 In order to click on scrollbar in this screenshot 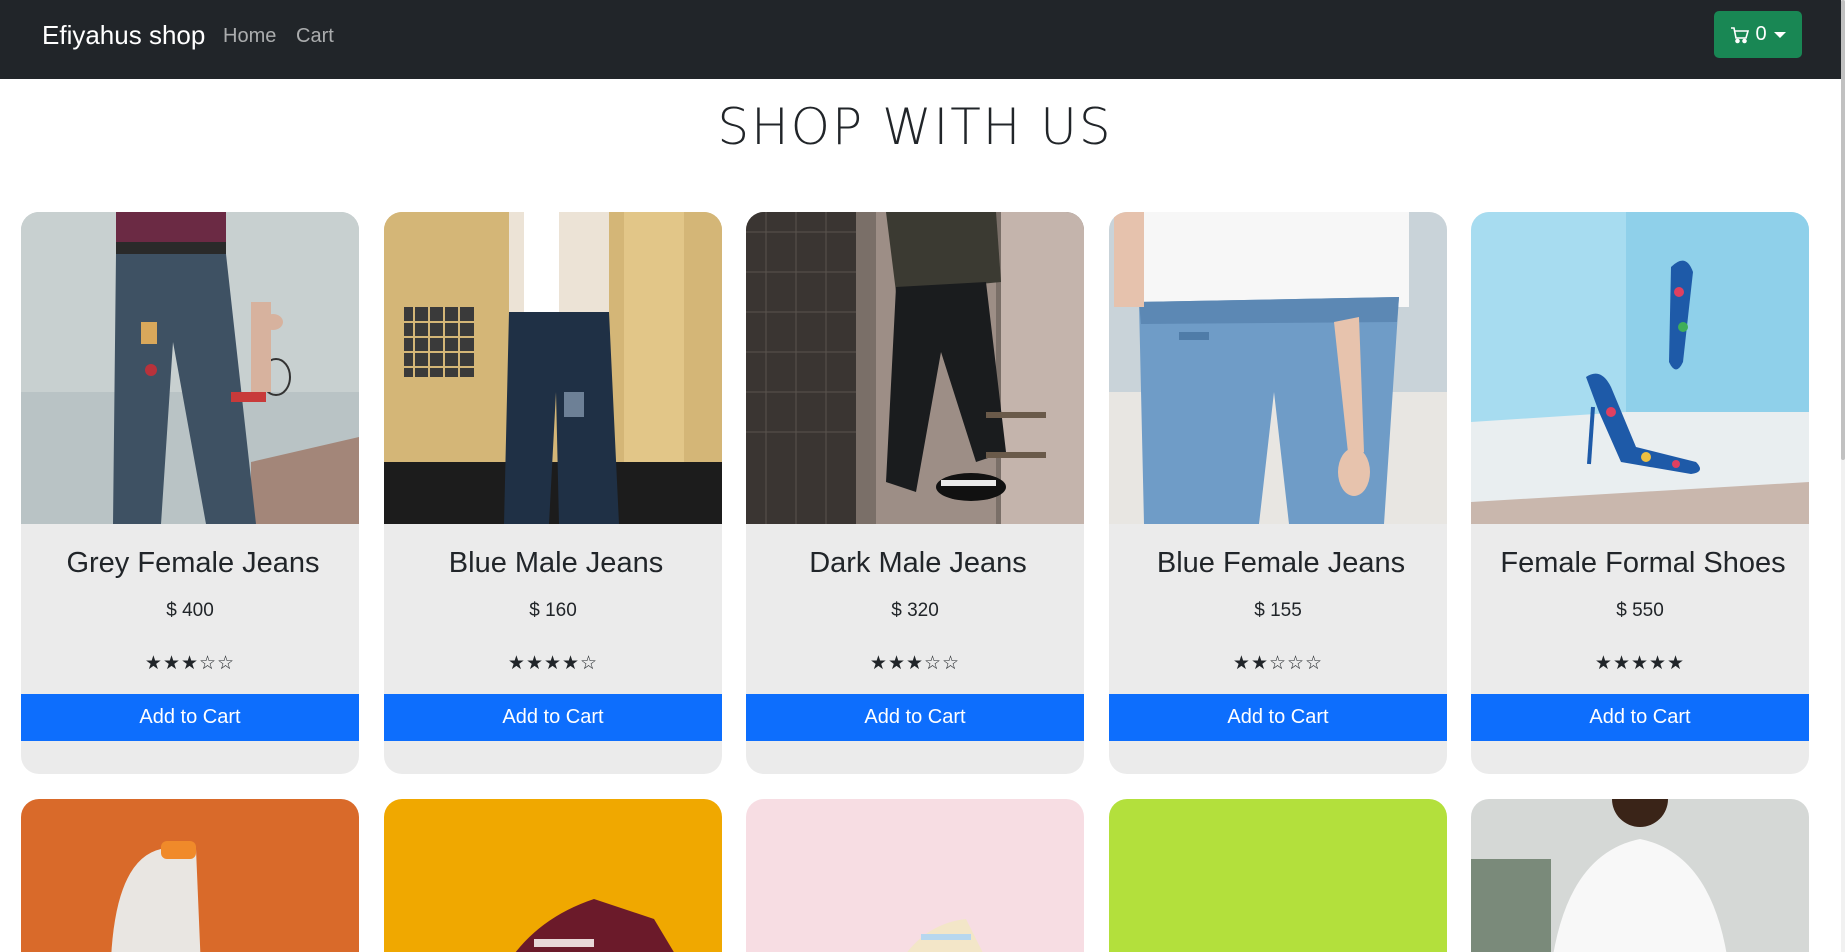, I will do `click(1843, 476)`.